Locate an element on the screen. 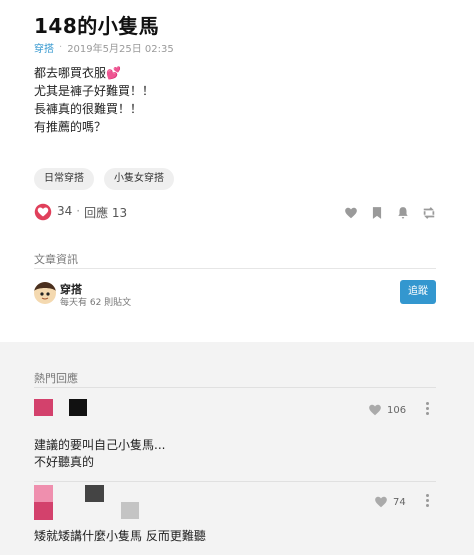 The width and height of the screenshot is (474, 555). follow-button: 追蹤 is located at coordinates (418, 292).